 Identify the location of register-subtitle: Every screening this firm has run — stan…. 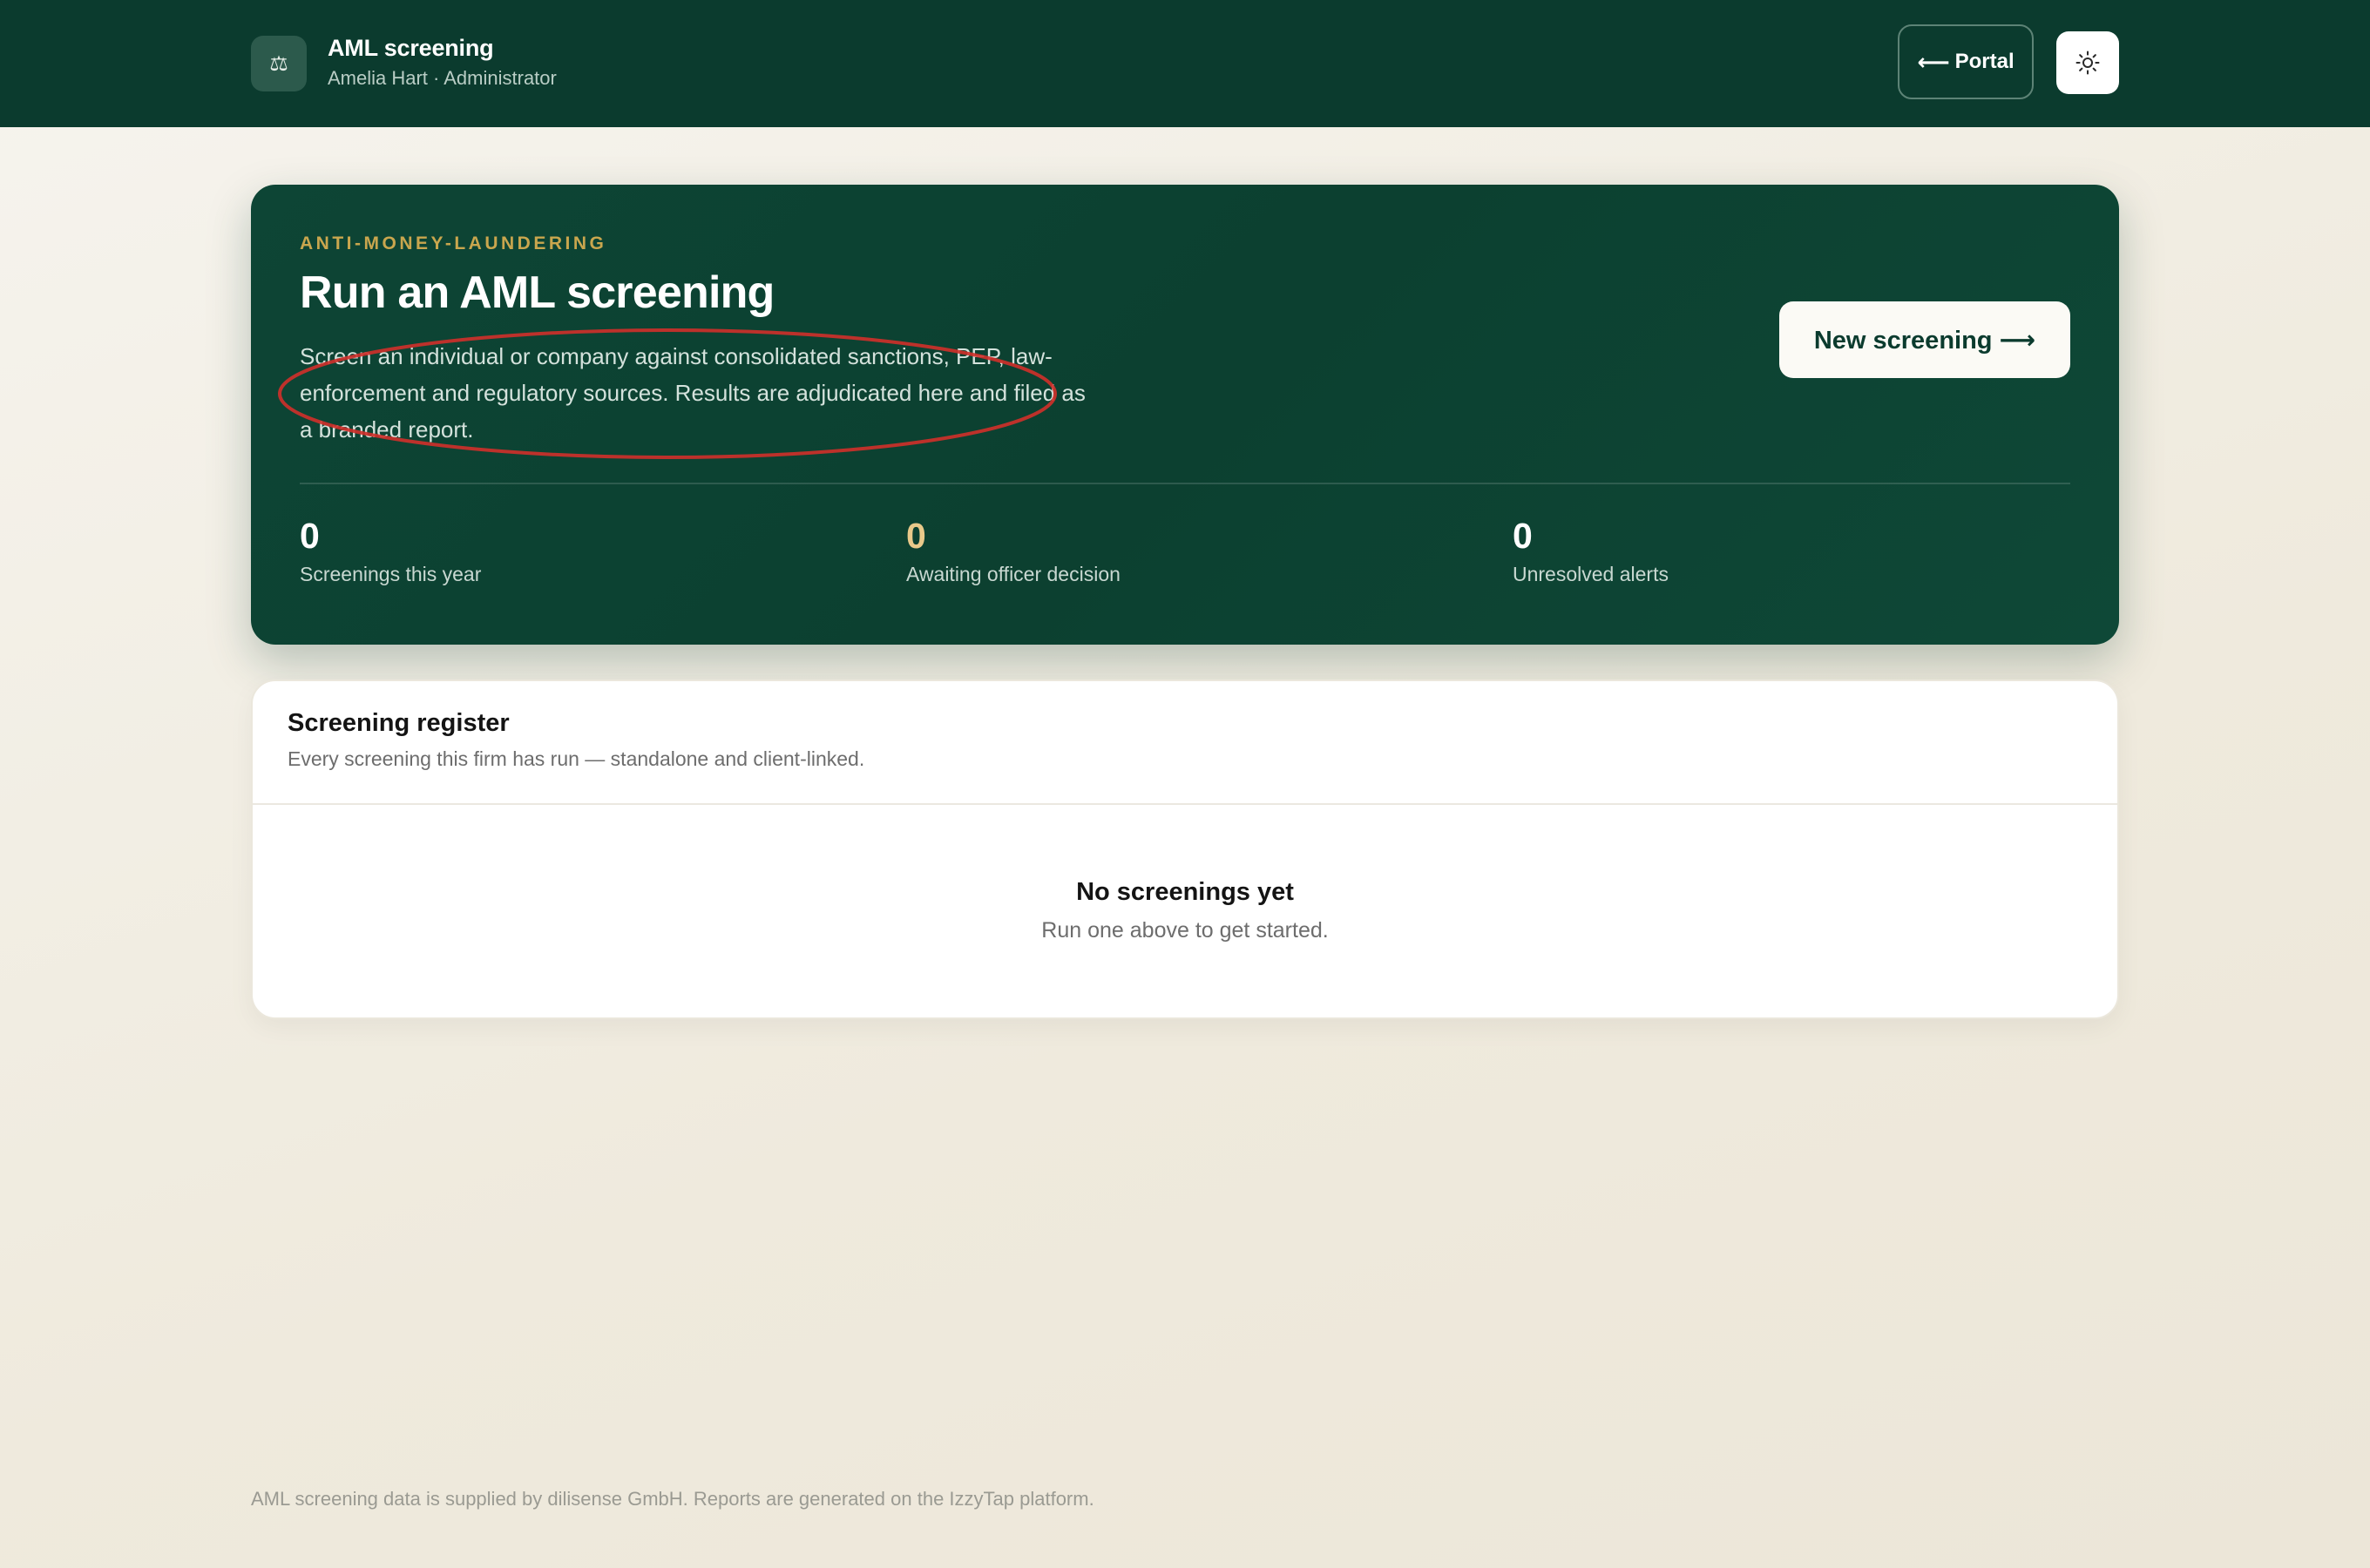
(576, 758).